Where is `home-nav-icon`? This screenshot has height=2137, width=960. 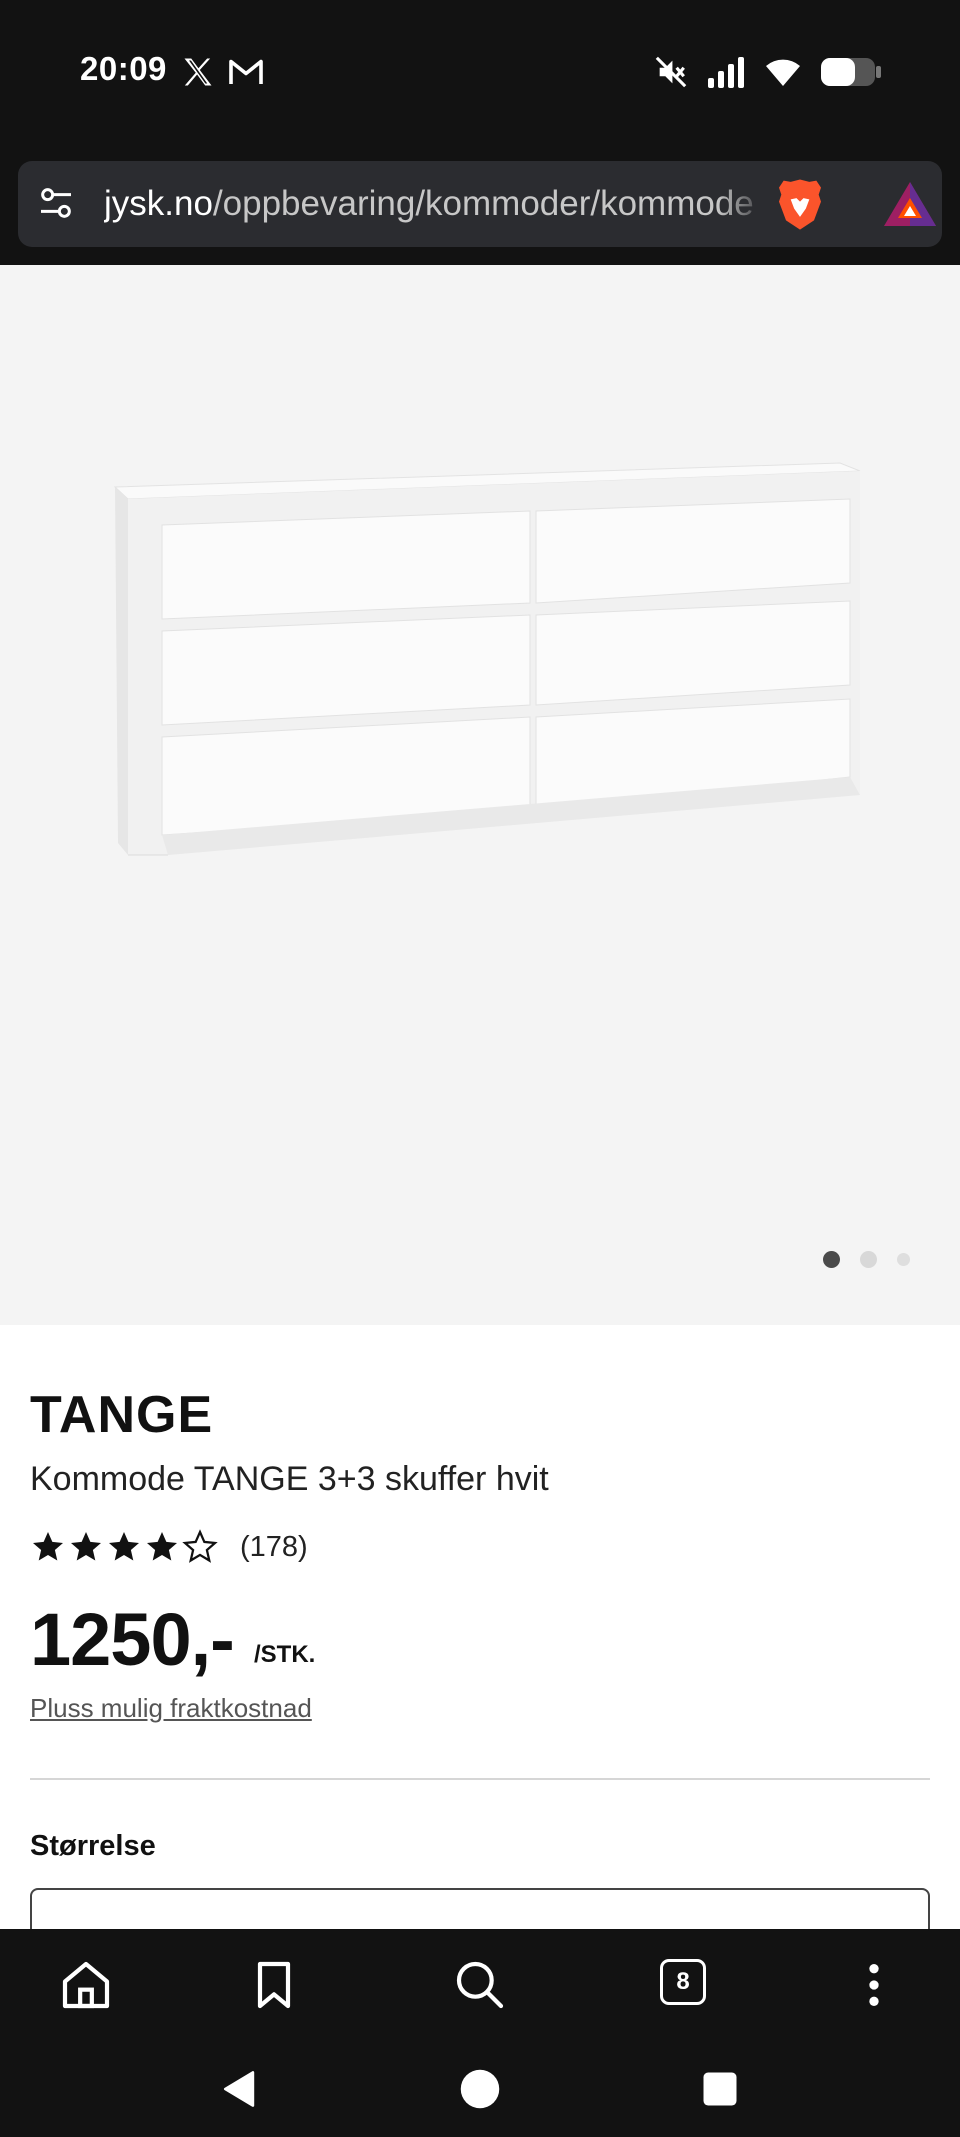 home-nav-icon is located at coordinates (480, 2089).